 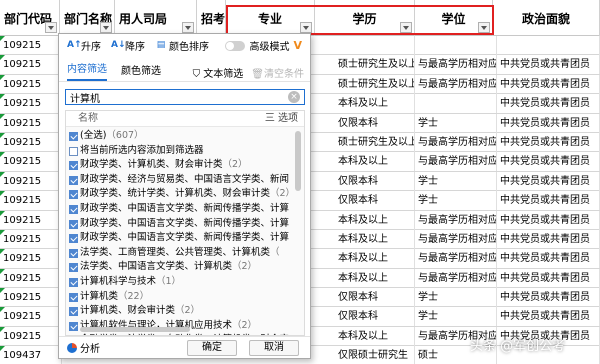 I want to click on horizontal-scrollbar, so click(x=135, y=329).